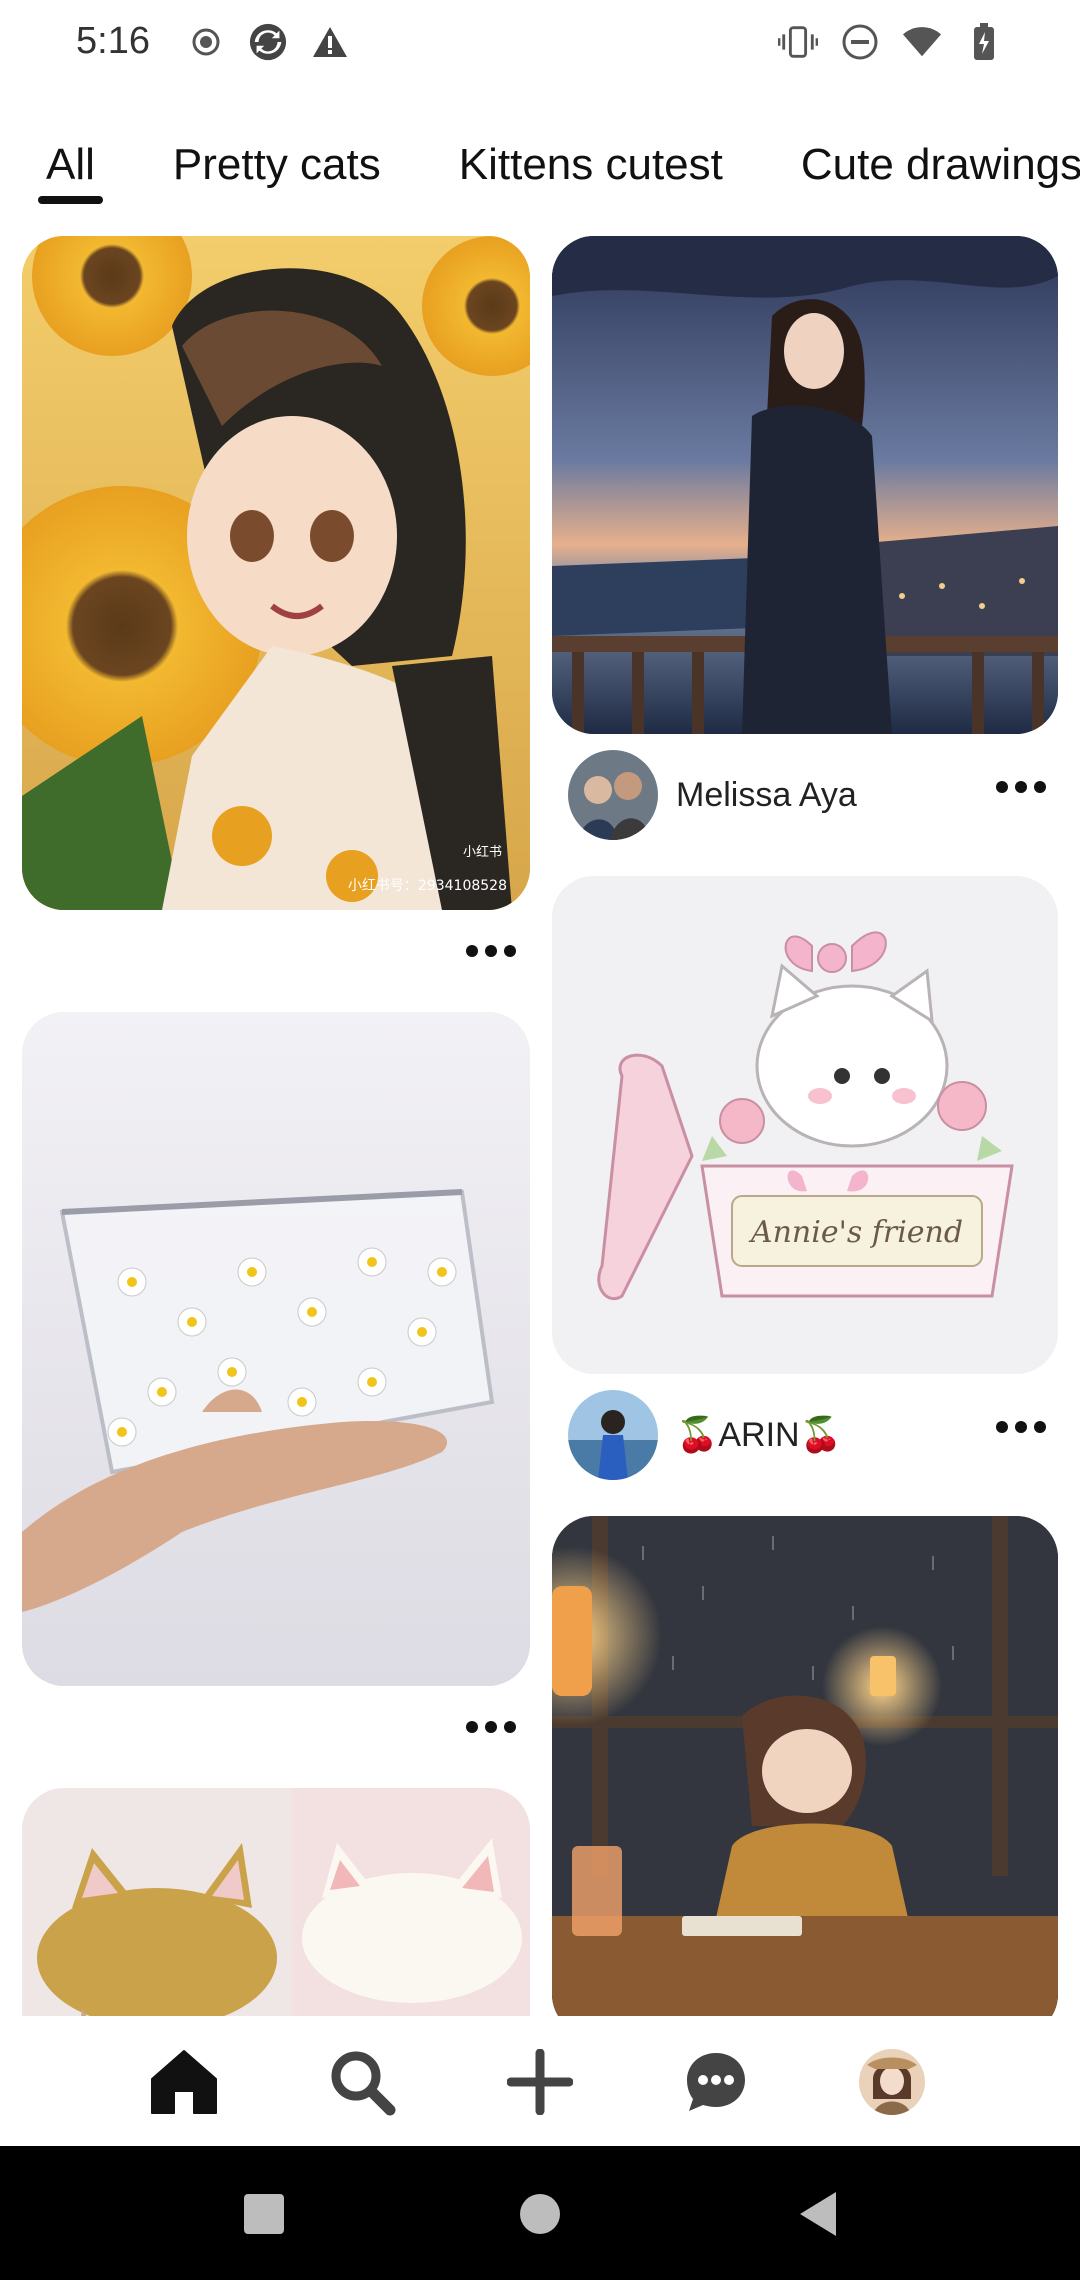 The image size is (1080, 2280). I want to click on pin-girl-reading-rain, so click(805, 1766).